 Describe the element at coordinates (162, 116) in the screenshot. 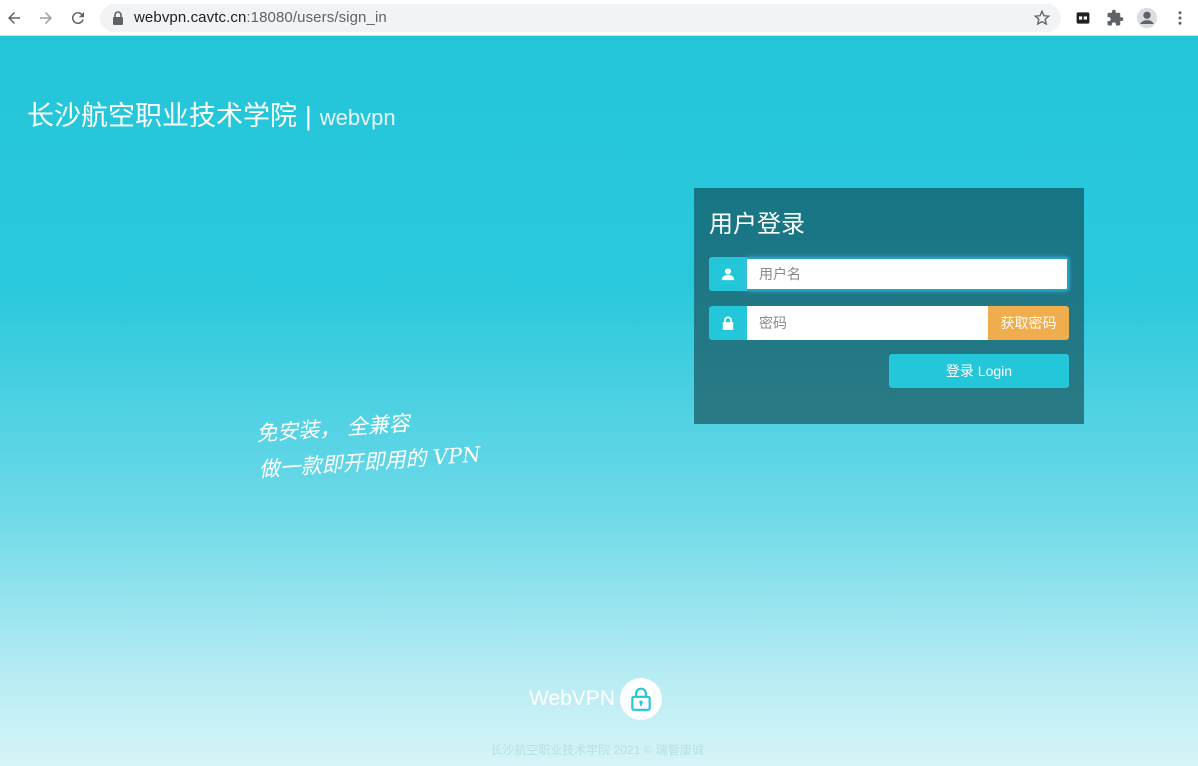

I see `school-name: 长沙航空职业技术学院` at that location.